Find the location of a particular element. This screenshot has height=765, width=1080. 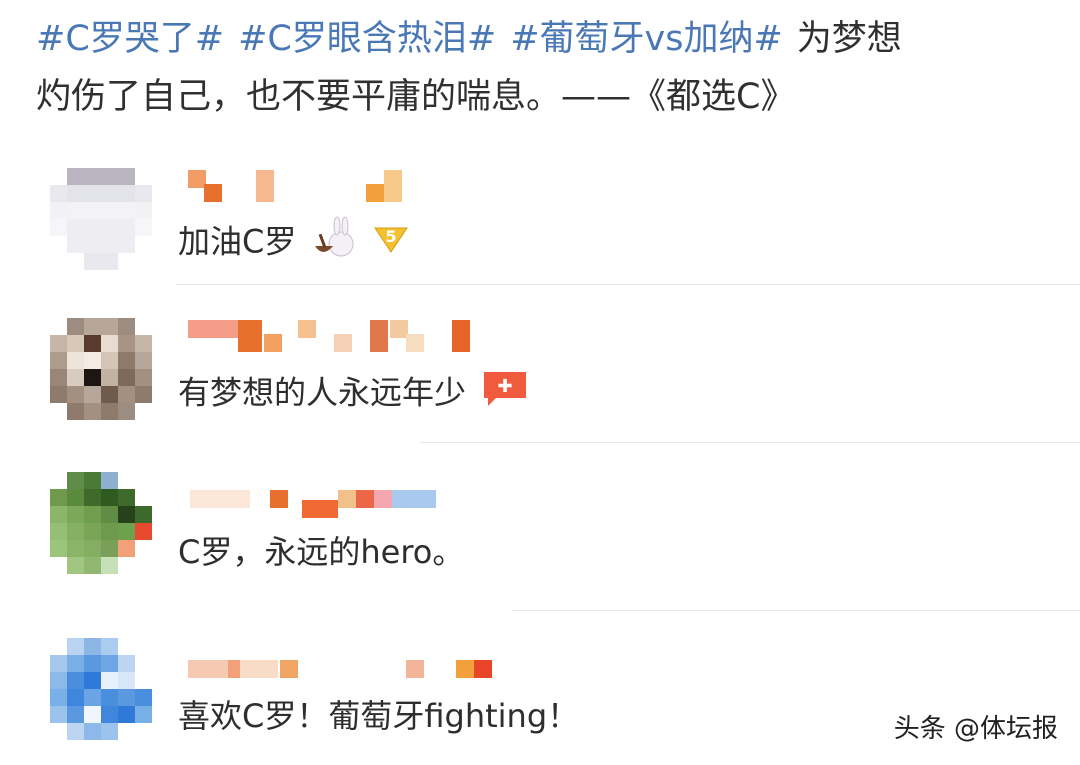

comment-content: C罗，永远的hero。 is located at coordinates (321, 552).